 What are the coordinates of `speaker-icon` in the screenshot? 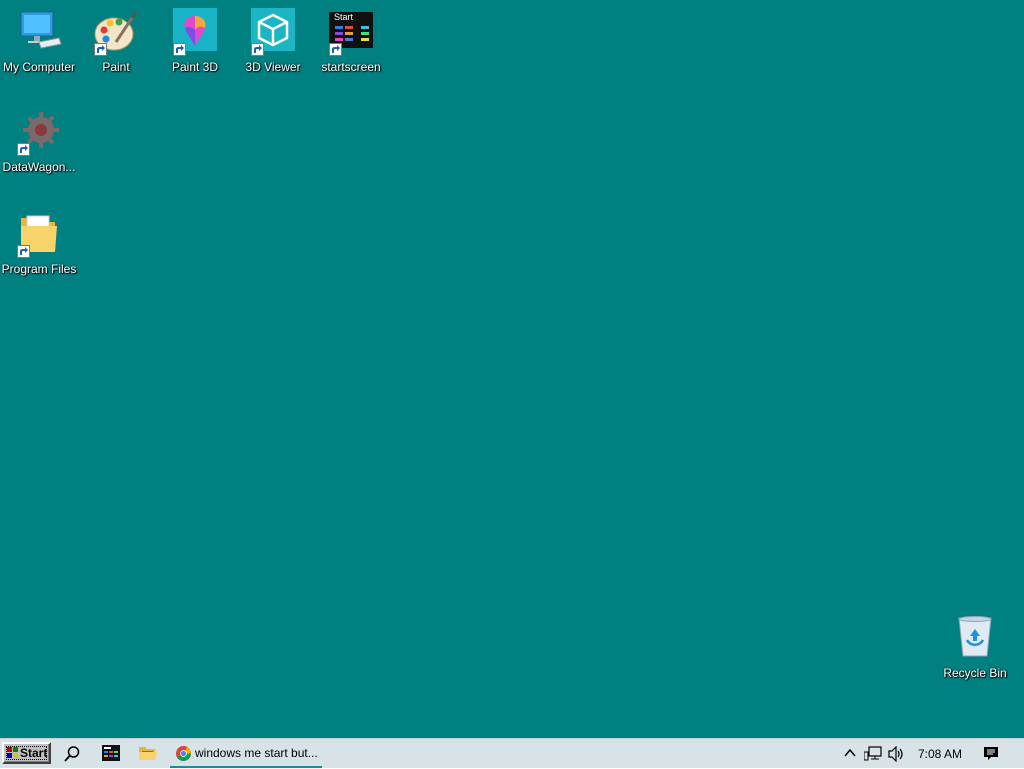 It's located at (895, 754).